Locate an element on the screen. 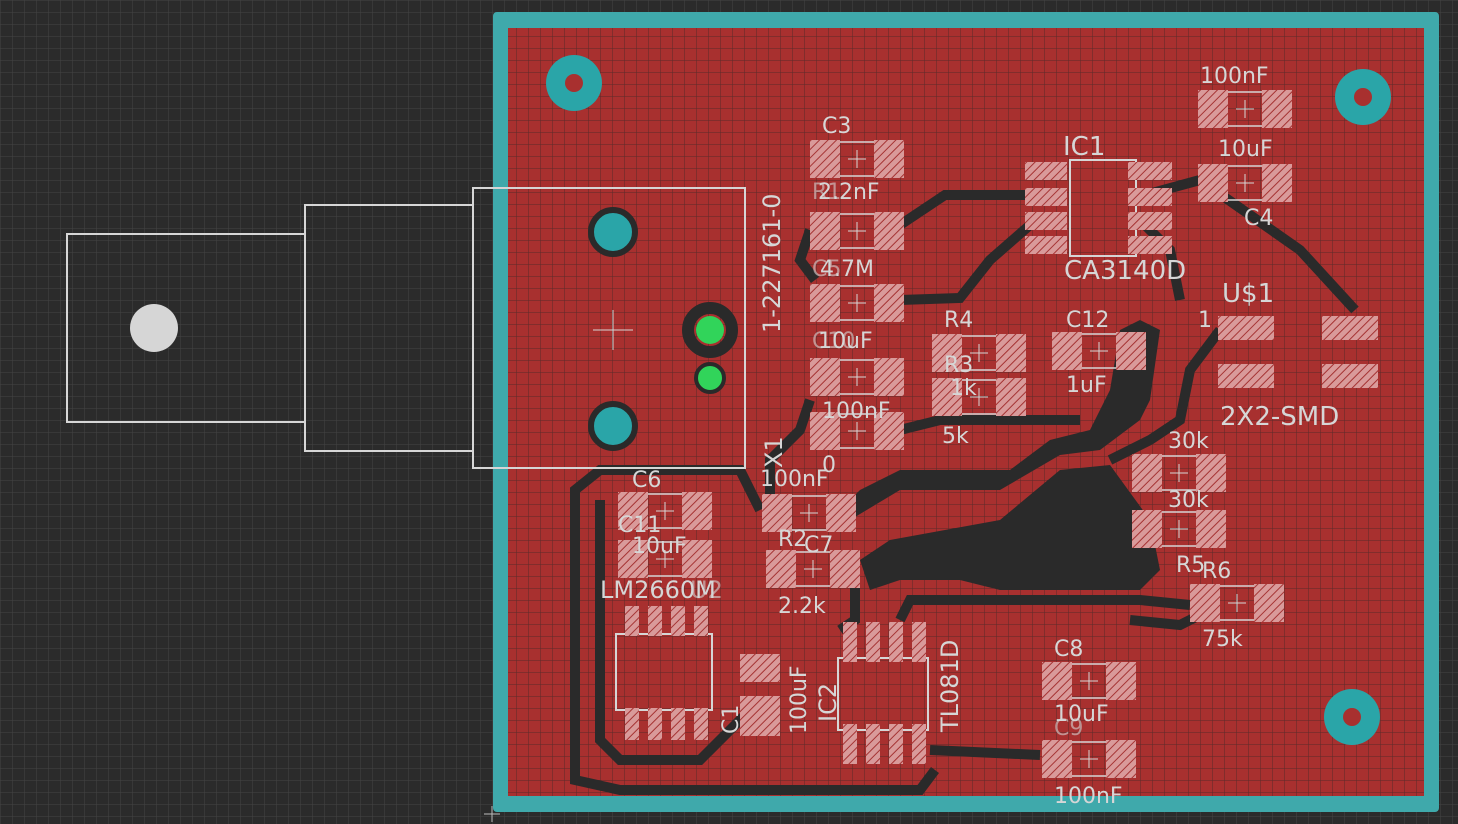 Image resolution: width=1458 pixels, height=824 pixels. connector-pad-bottom is located at coordinates (613, 426).